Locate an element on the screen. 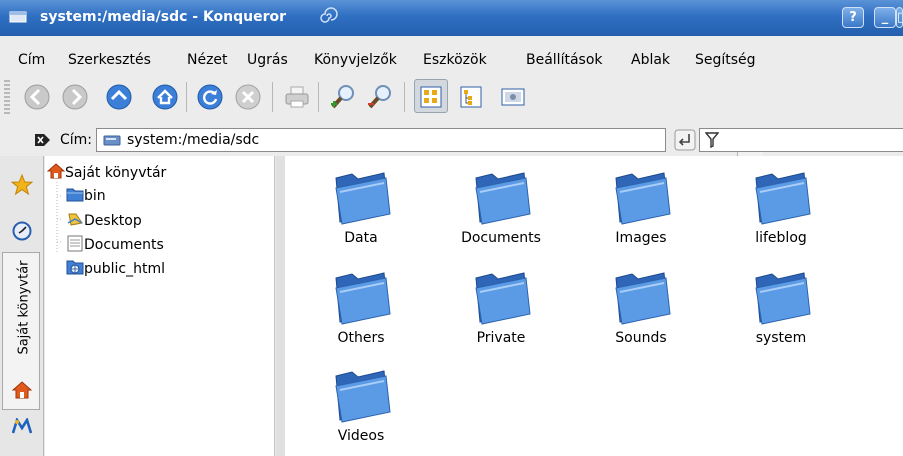 The width and height of the screenshot is (903, 456). folder-label: system is located at coordinates (781, 338).